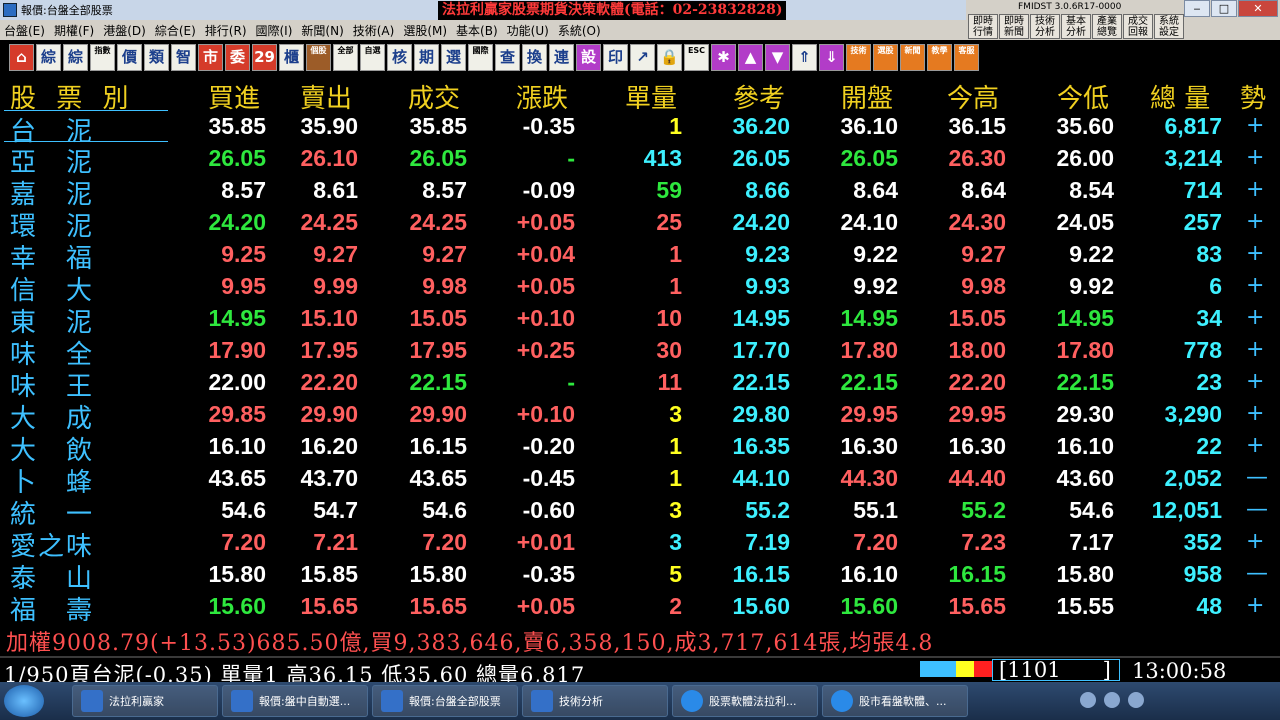 This screenshot has height=720, width=1280. Describe the element at coordinates (374, 30) in the screenshot. I see `menu-item: 技術(A)` at that location.